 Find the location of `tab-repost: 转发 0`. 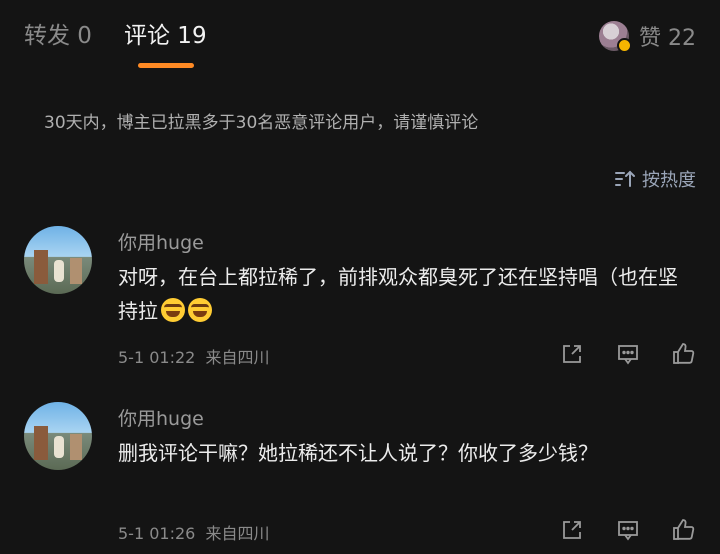

tab-repost: 转发 0 is located at coordinates (58, 36).